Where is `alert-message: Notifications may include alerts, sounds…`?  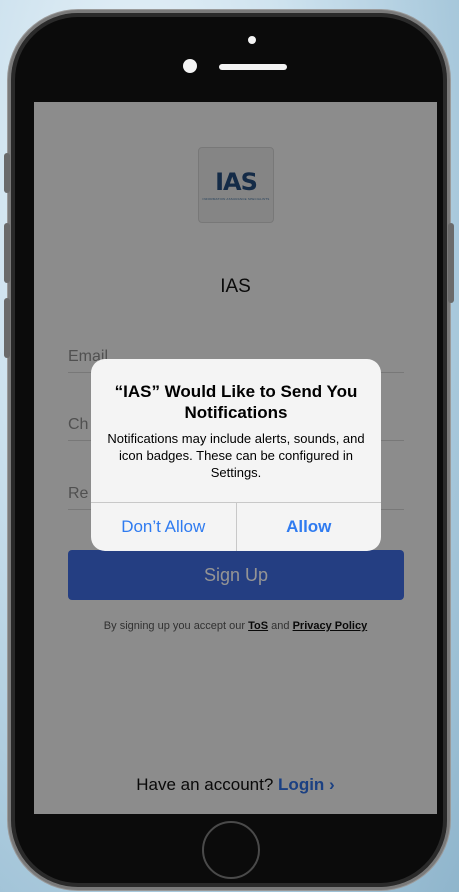
alert-message: Notifications may include alerts, sounds… is located at coordinates (236, 455).